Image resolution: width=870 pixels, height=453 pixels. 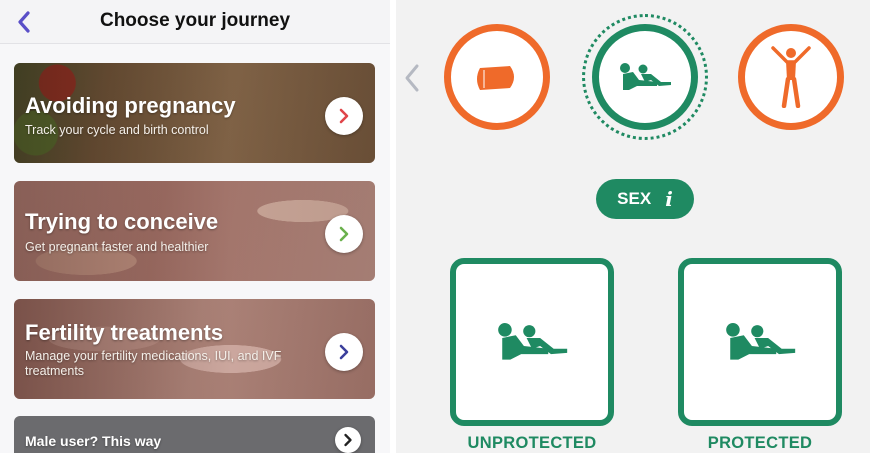 I want to click on pad-icon, so click(x=495, y=78).